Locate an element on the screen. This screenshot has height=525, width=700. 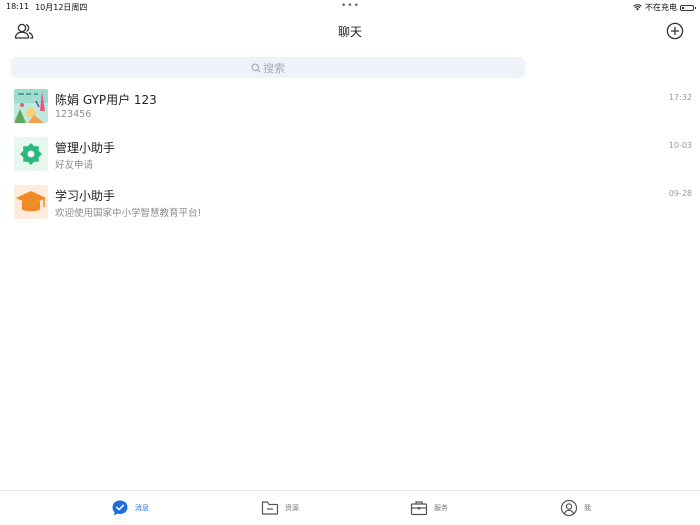
tab-me: 我 is located at coordinates (575, 508).